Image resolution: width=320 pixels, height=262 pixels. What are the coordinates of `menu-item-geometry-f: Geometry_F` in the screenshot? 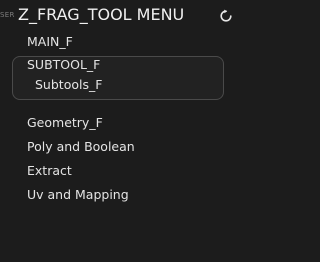 It's located at (65, 122).